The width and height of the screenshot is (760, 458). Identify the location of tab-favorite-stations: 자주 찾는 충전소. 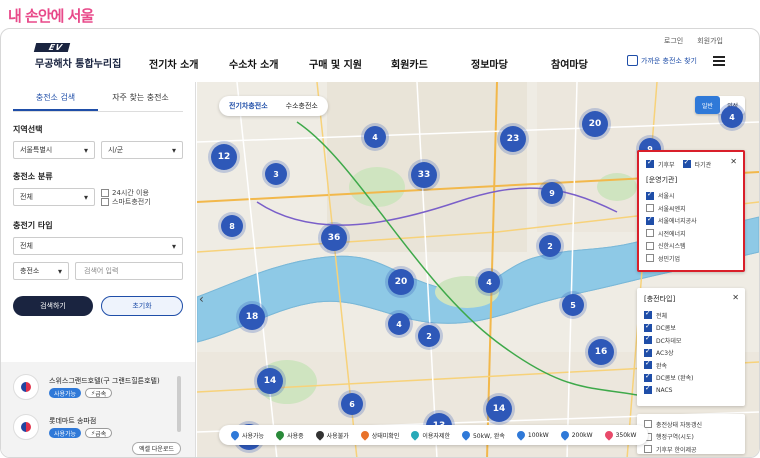
(140, 101).